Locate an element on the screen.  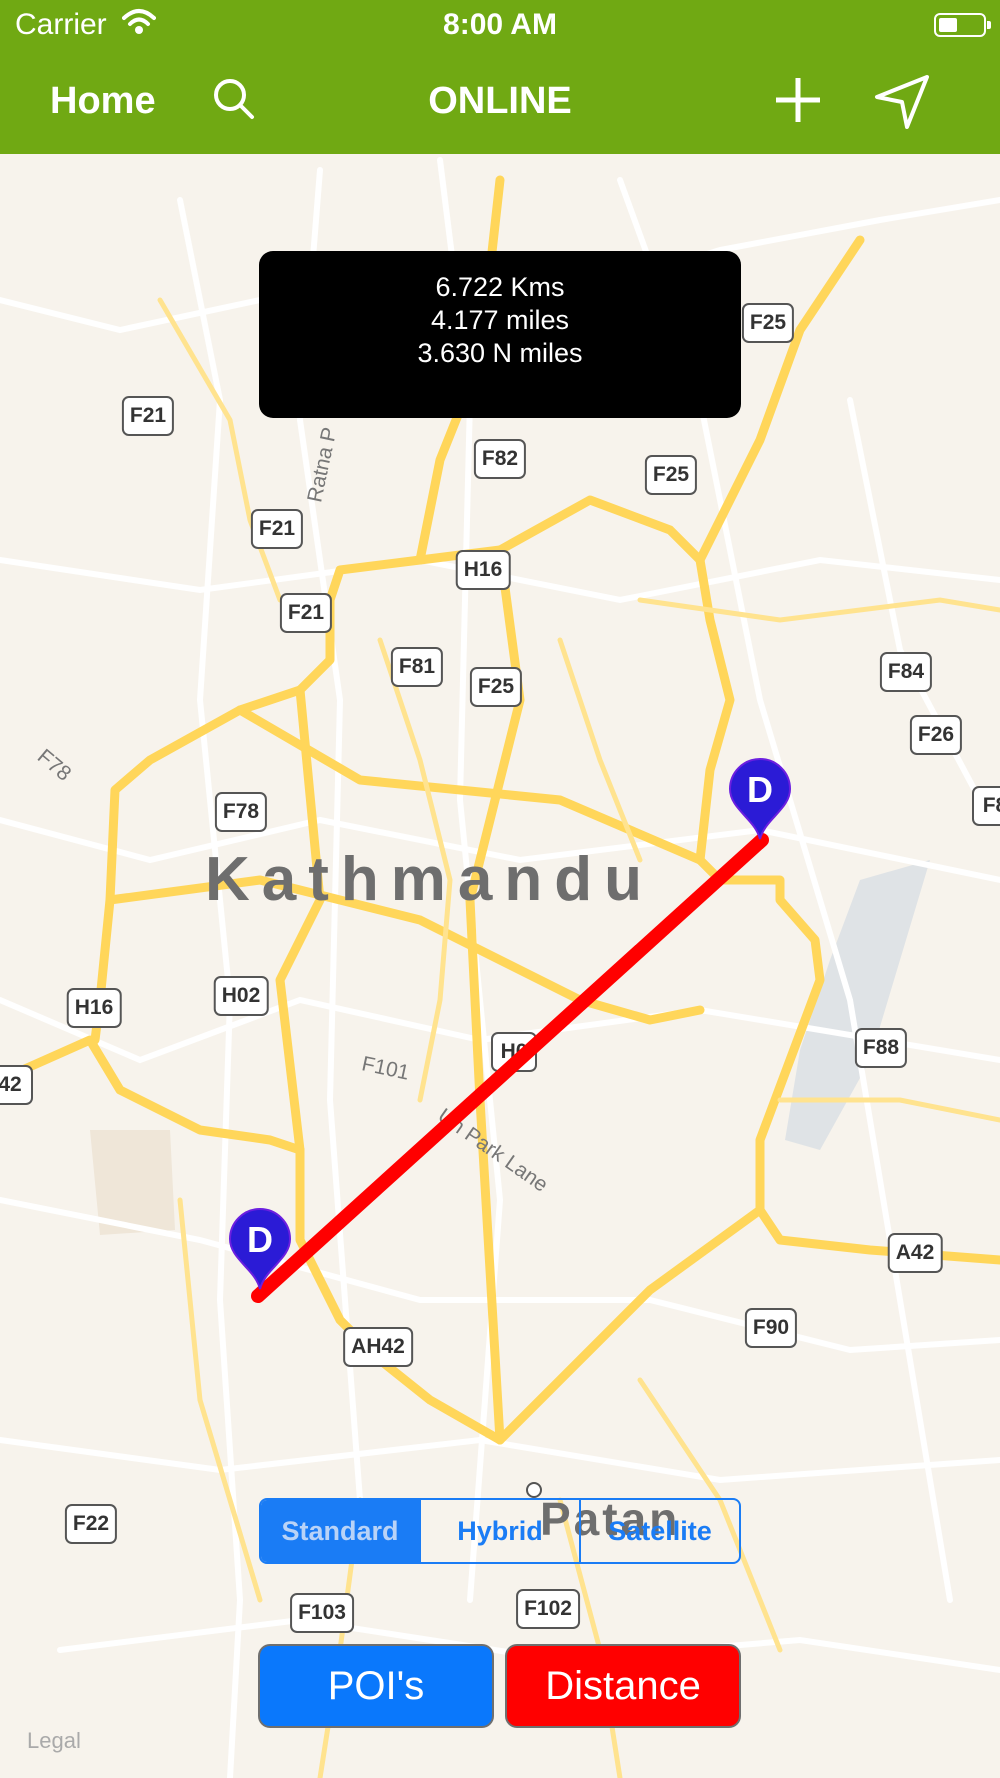
road-shield: F102 is located at coordinates (548, 1609).